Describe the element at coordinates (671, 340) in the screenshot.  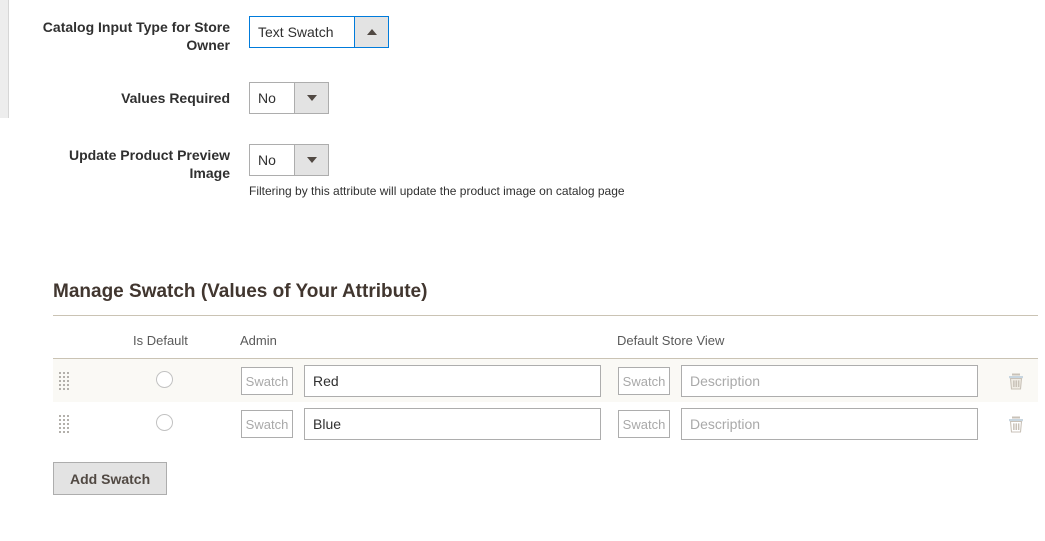
I see `column-header-default-store-view: Default Store View` at that location.